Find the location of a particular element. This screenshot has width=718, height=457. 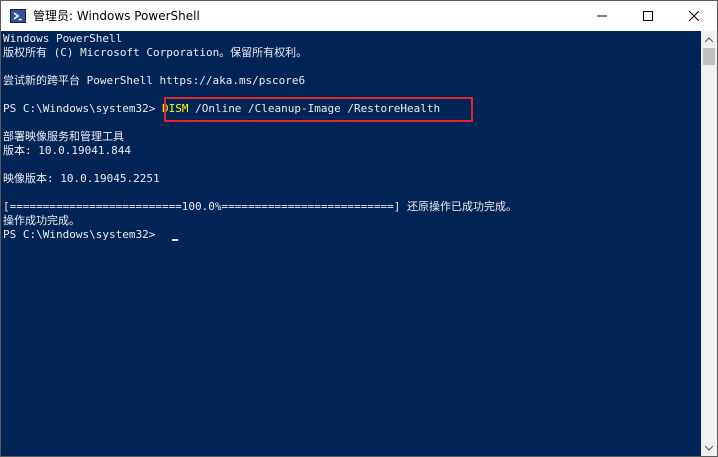

maximize-button is located at coordinates (648, 16).